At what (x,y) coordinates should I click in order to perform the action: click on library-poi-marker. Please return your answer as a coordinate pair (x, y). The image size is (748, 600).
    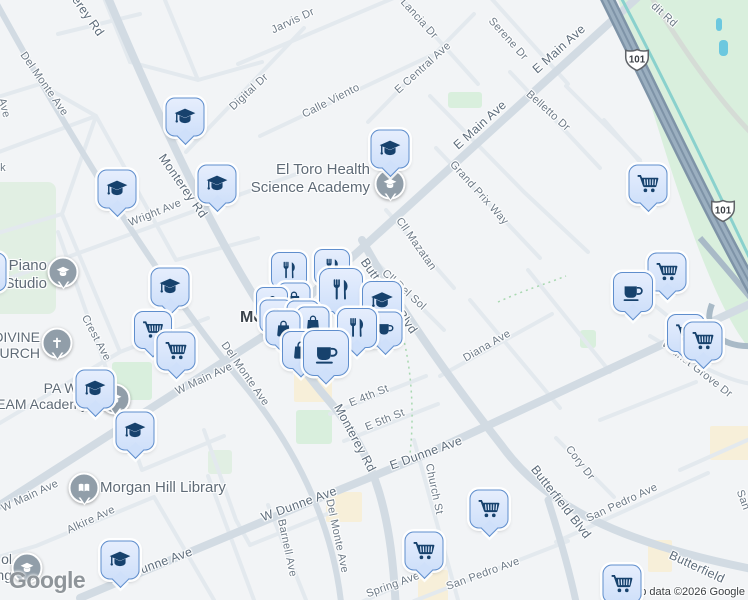
    Looking at the image, I should click on (84, 488).